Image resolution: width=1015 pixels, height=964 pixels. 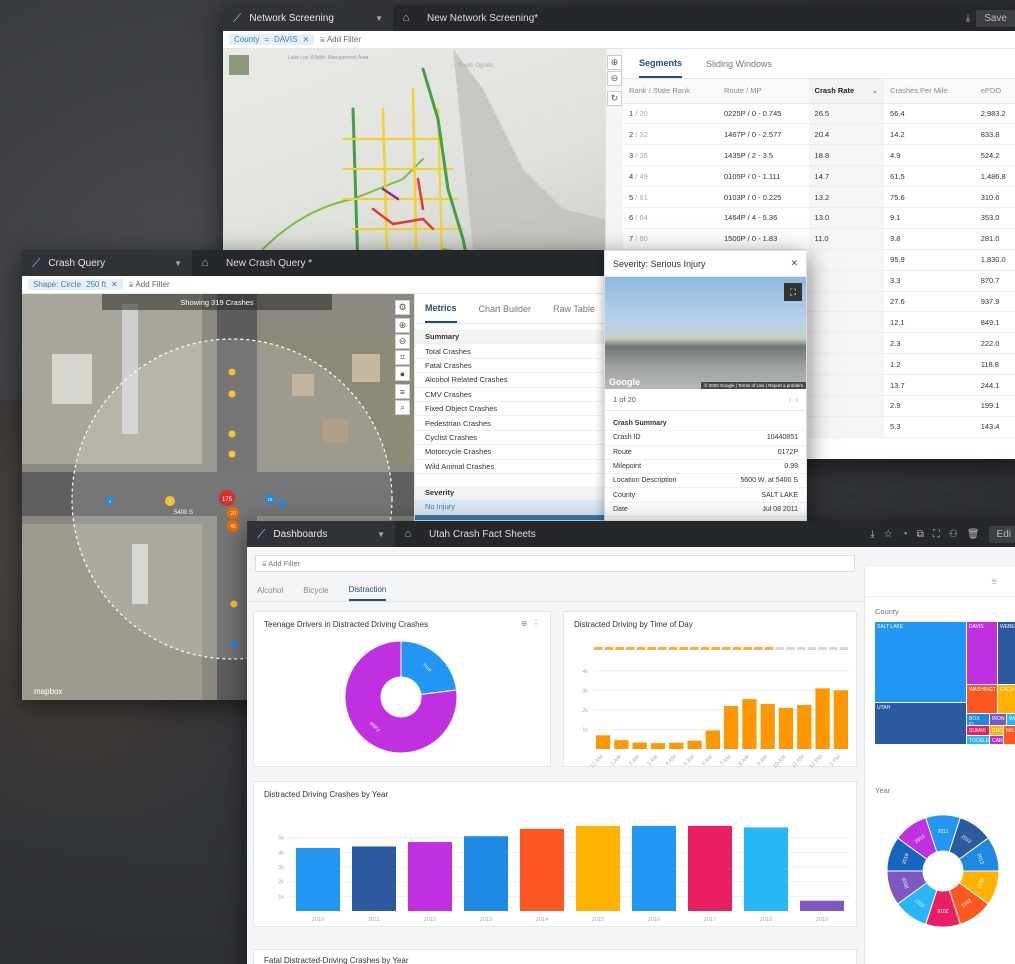 What do you see at coordinates (321, 534) in the screenshot?
I see `app-switcher: ⟋ Dashboards ▼` at bounding box center [321, 534].